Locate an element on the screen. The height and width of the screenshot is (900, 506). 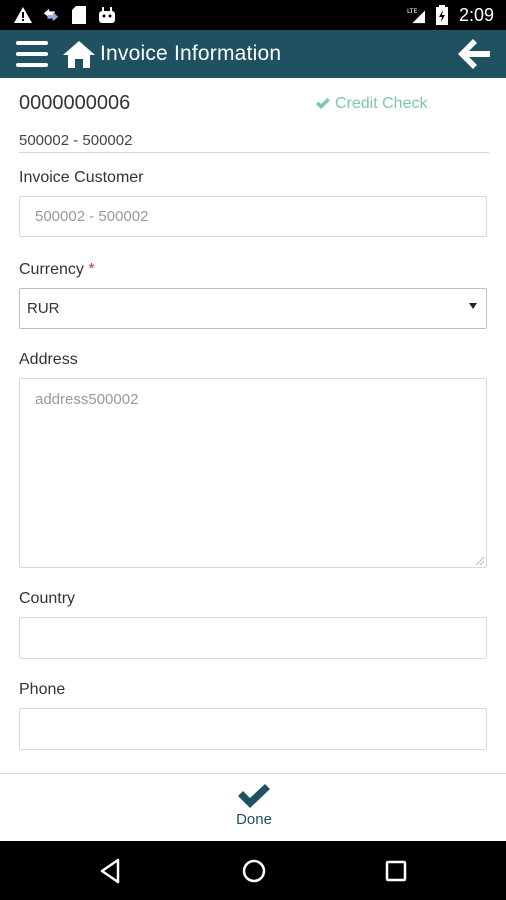
warning-icon is located at coordinates (23, 15).